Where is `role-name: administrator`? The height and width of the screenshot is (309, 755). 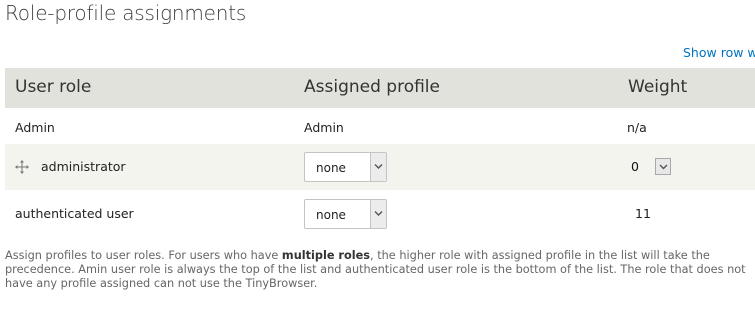 role-name: administrator is located at coordinates (83, 166).